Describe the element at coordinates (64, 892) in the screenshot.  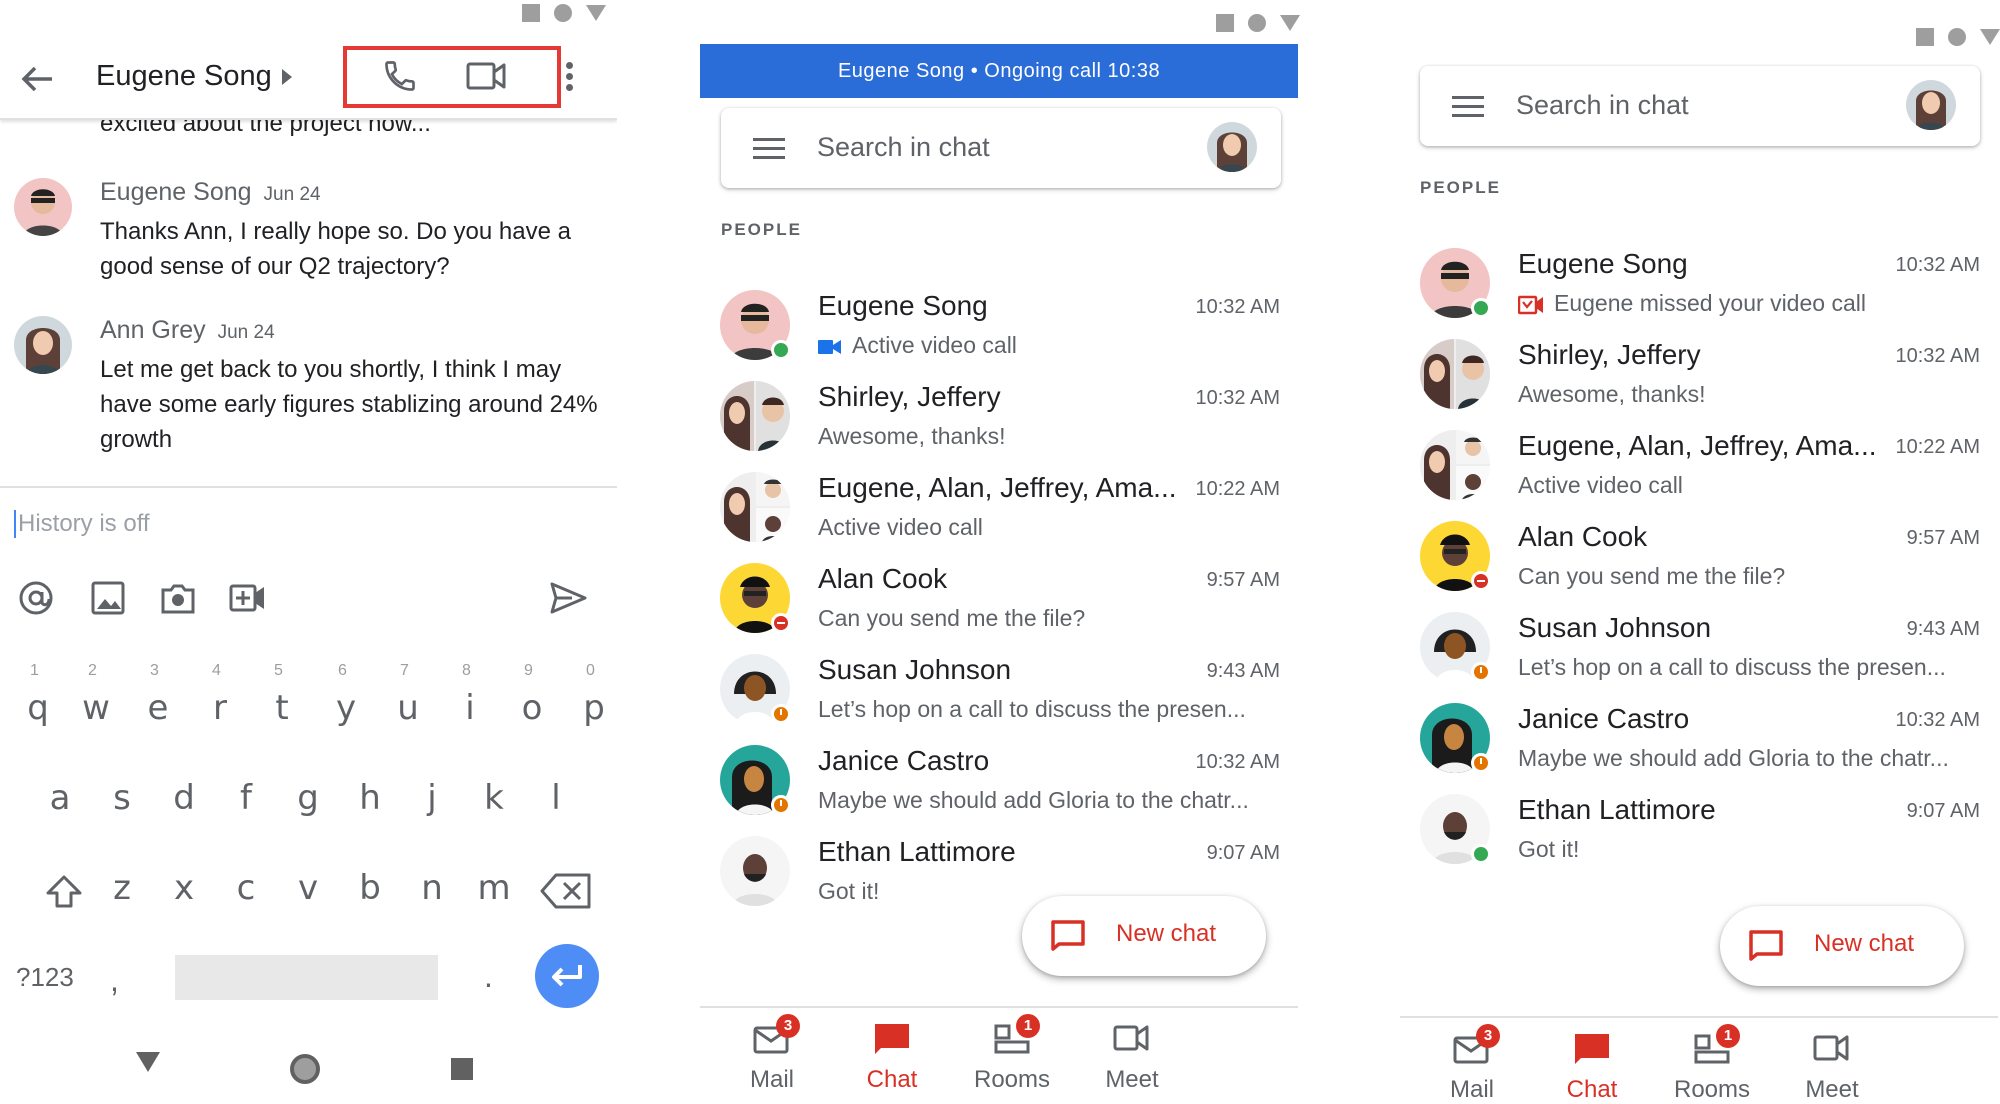
I see `shift-icon` at that location.